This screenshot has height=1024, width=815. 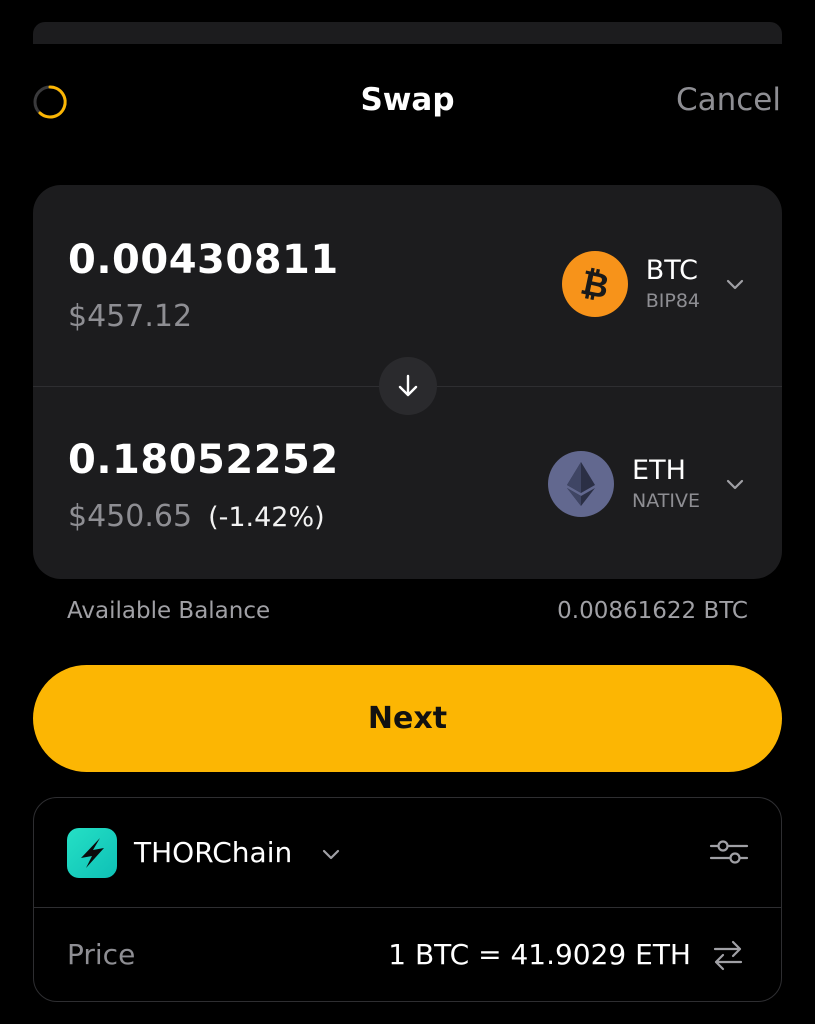 What do you see at coordinates (92, 853) in the screenshot?
I see `thorchain-icon` at bounding box center [92, 853].